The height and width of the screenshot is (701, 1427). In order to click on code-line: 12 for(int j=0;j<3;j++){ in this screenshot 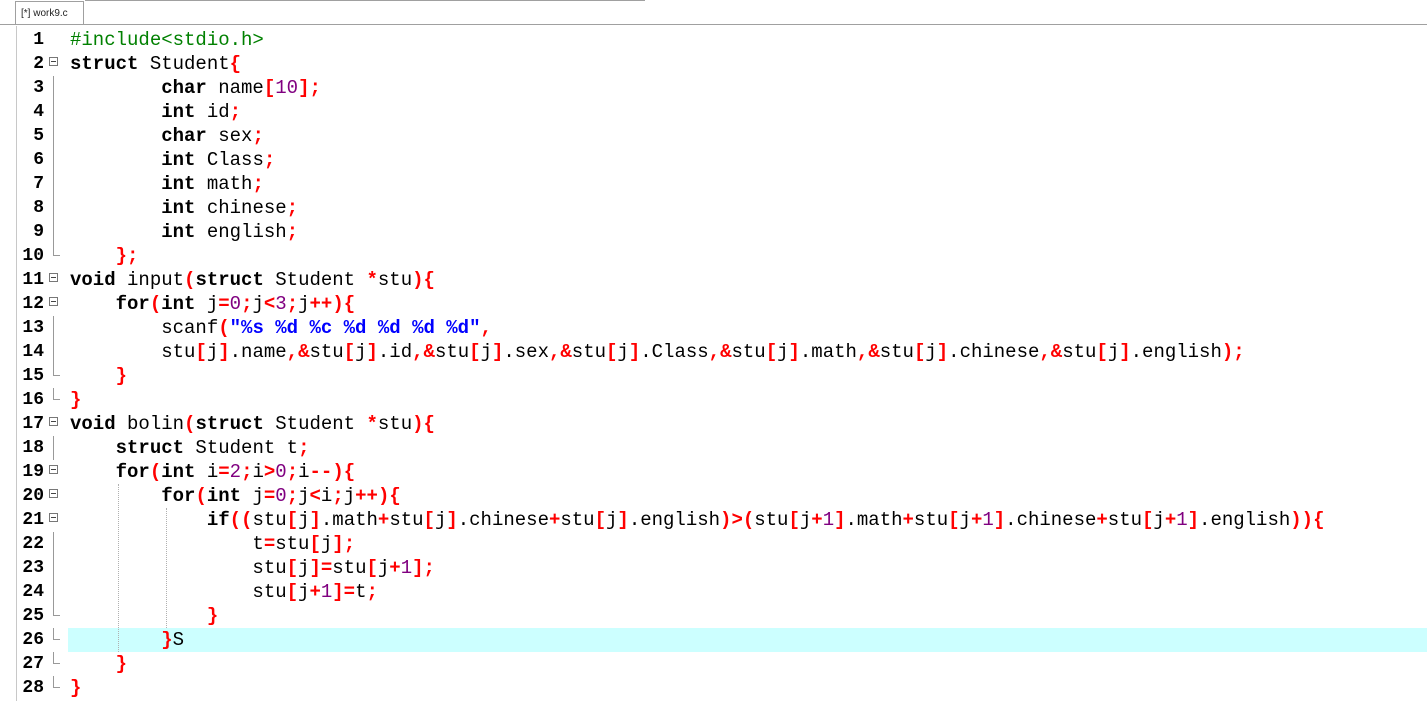, I will do `click(713, 304)`.